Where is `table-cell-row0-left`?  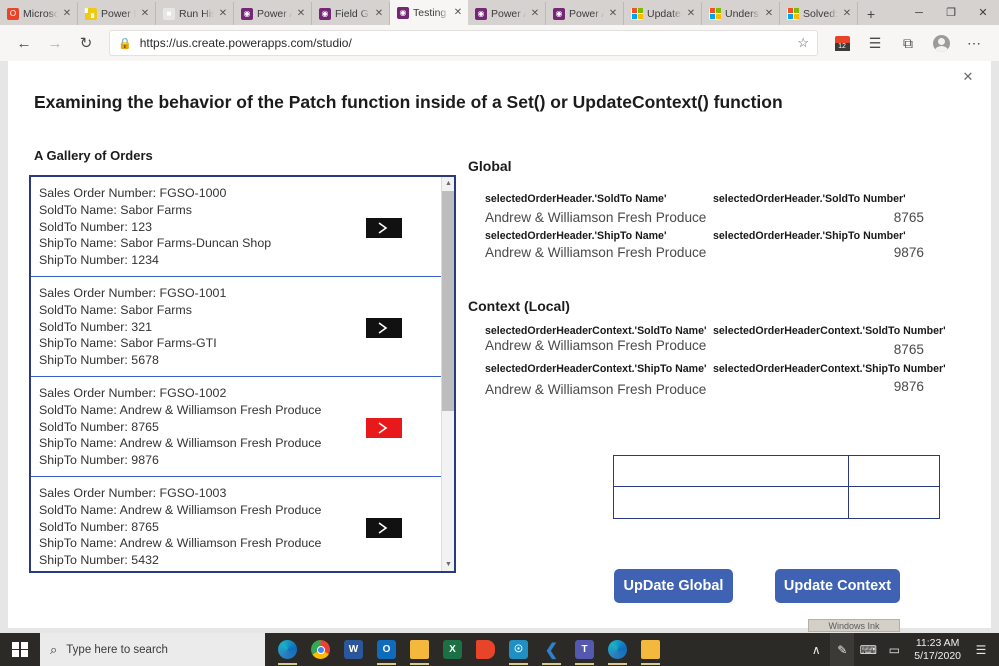
table-cell-row0-left is located at coordinates (731, 471).